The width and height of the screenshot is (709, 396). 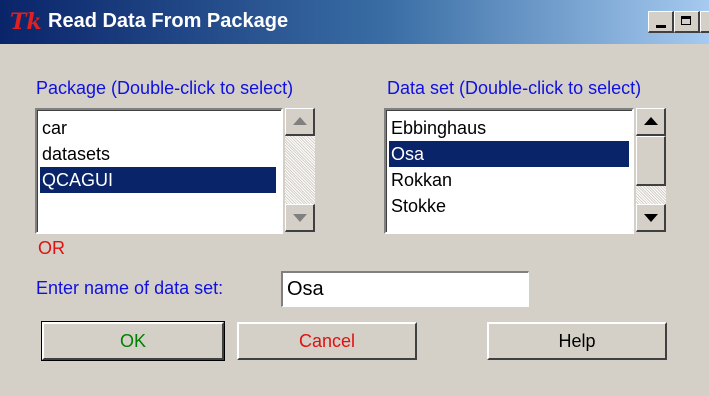 I want to click on list-item: datasets, so click(x=161, y=154).